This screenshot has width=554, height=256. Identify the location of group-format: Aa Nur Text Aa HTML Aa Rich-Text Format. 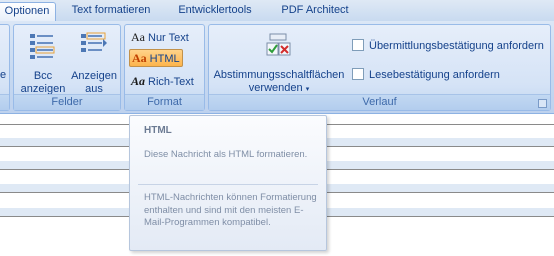
(164, 67).